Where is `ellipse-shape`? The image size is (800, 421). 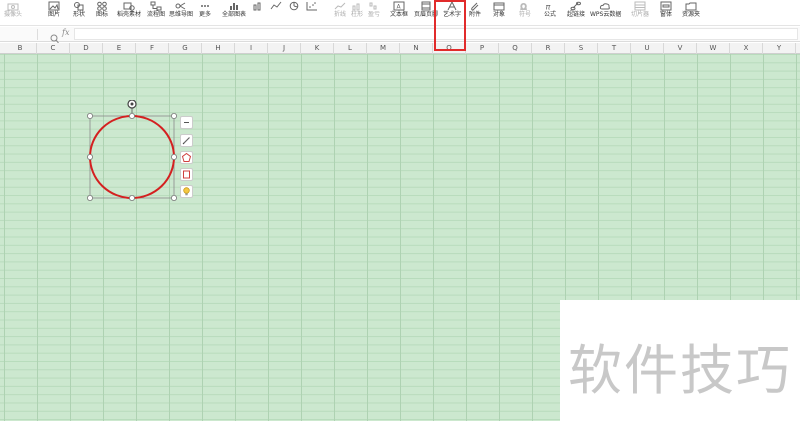 ellipse-shape is located at coordinates (132, 151).